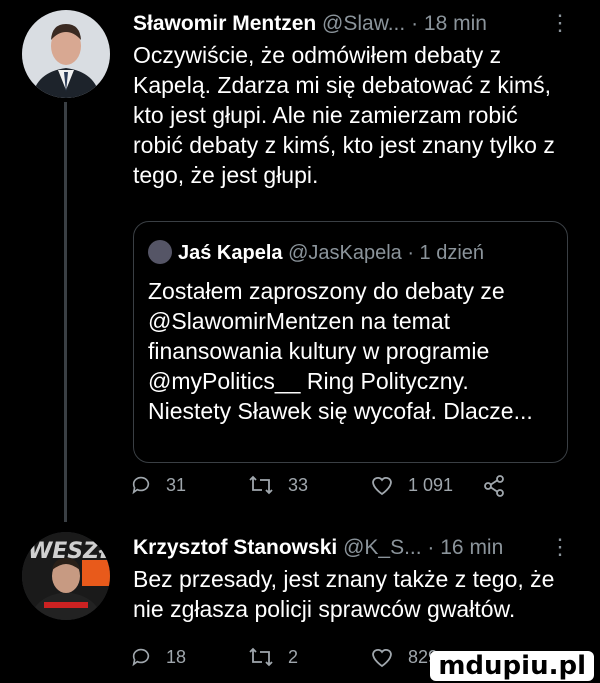 The width and height of the screenshot is (600, 683). I want to click on reply-button: 18, so click(158, 657).